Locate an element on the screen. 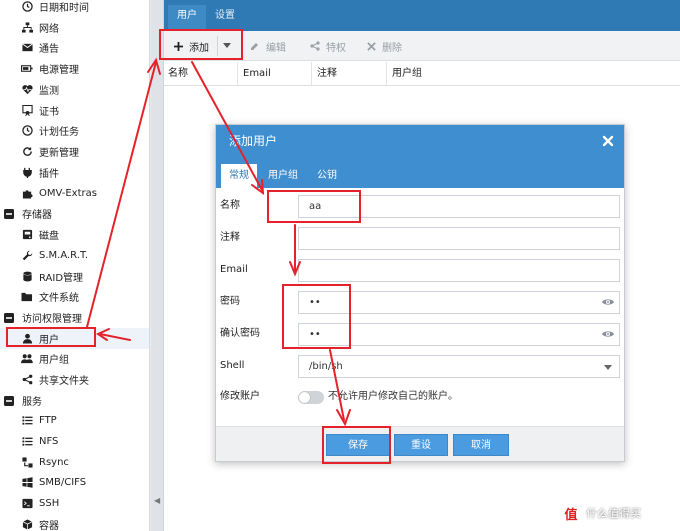 The width and height of the screenshot is (680, 531). sidebar-item-ssh: SSH is located at coordinates (74, 503).